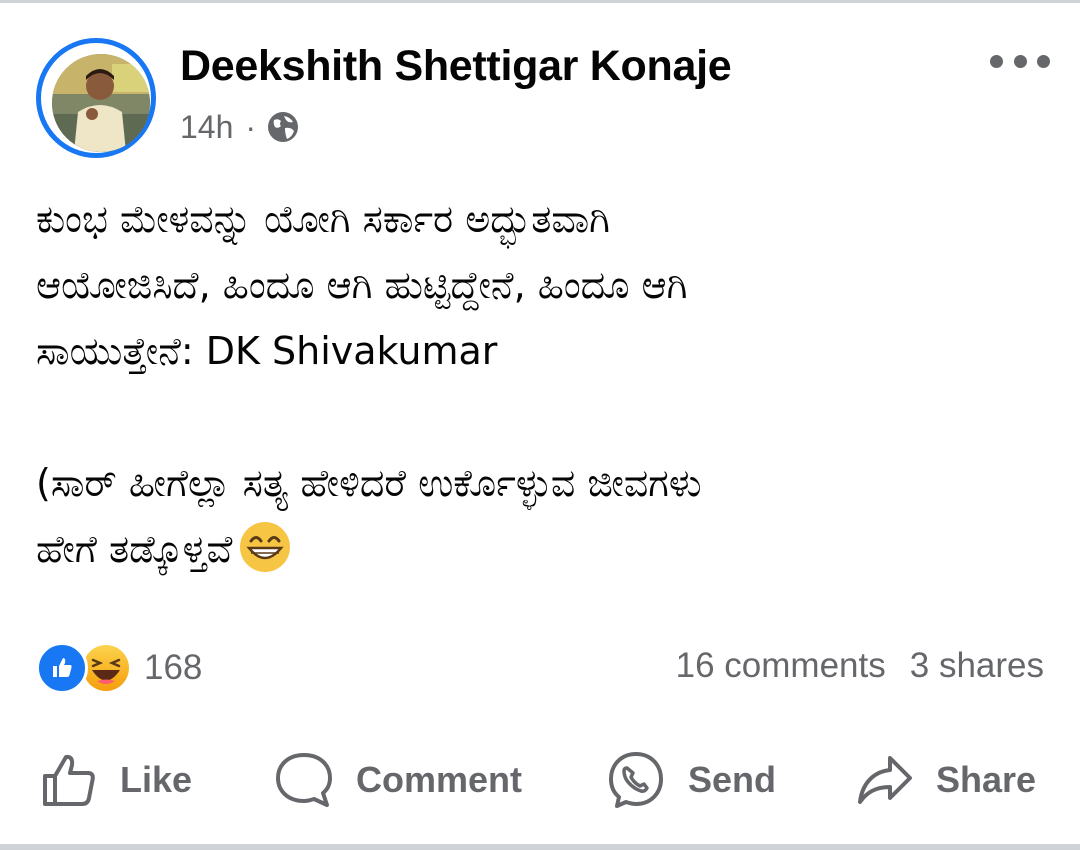  I want to click on top-divider, so click(540, 1).